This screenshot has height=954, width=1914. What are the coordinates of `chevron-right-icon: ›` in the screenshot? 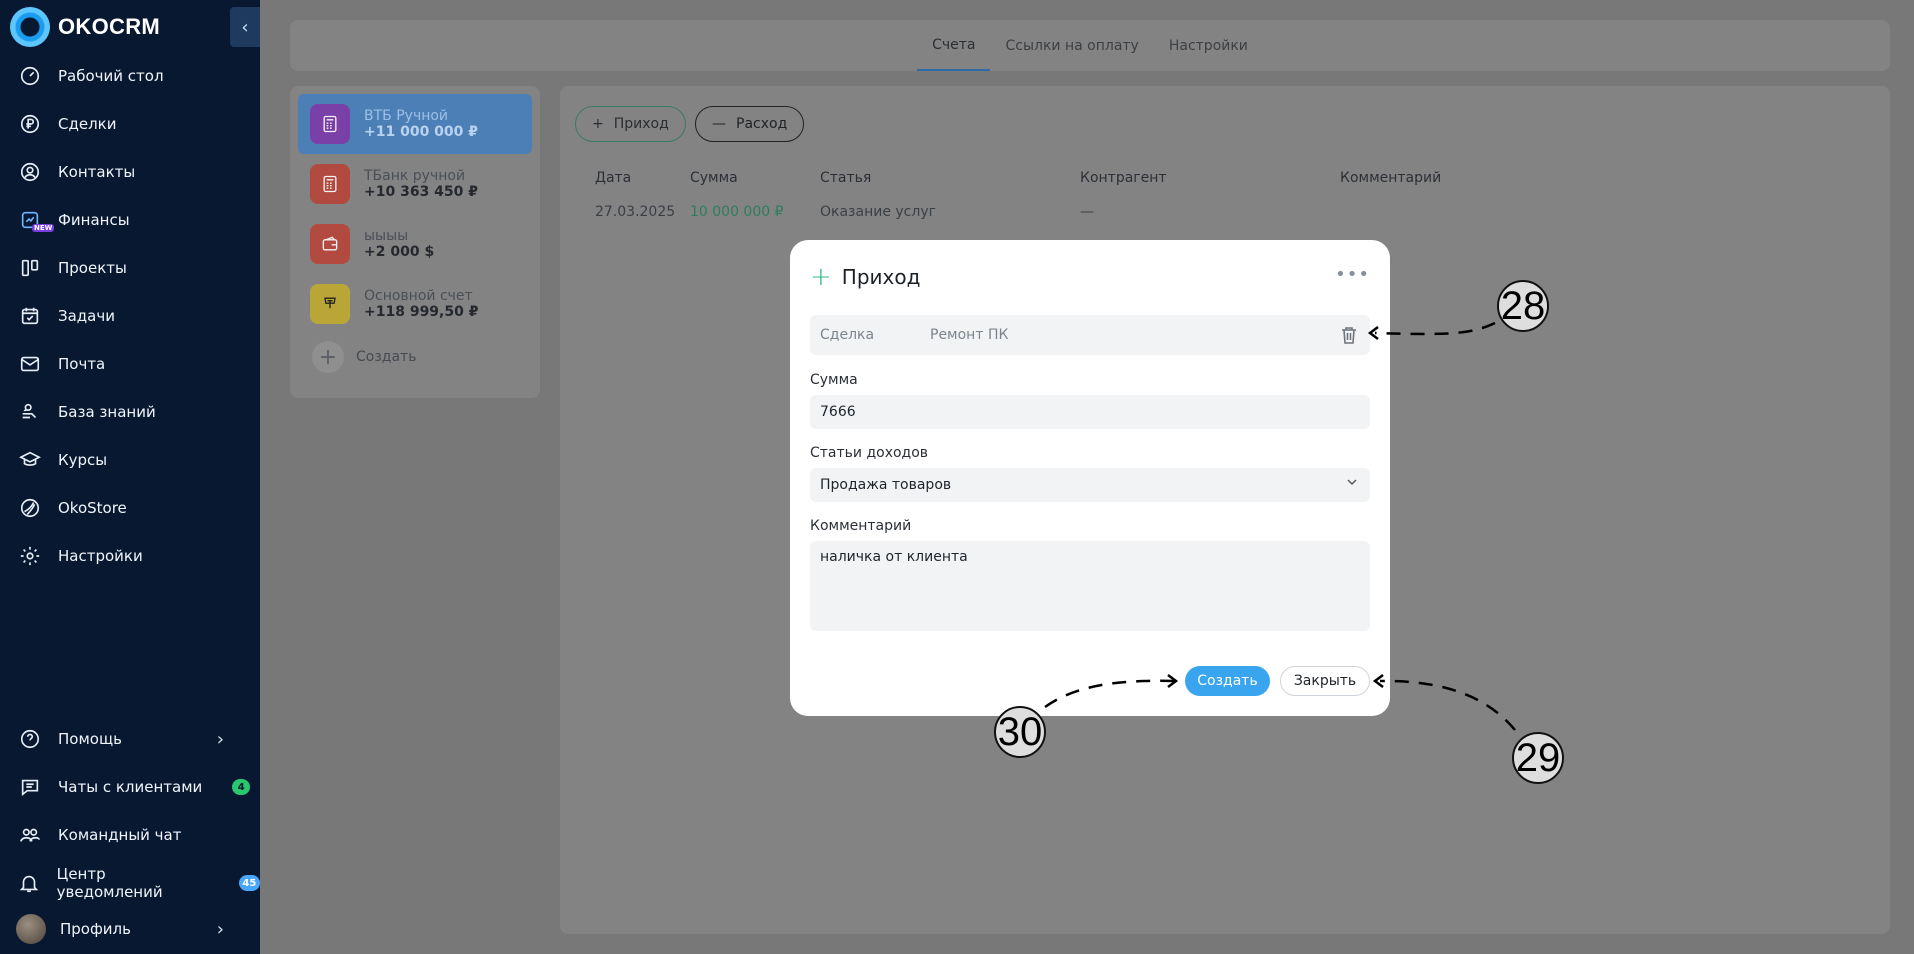 It's located at (220, 739).